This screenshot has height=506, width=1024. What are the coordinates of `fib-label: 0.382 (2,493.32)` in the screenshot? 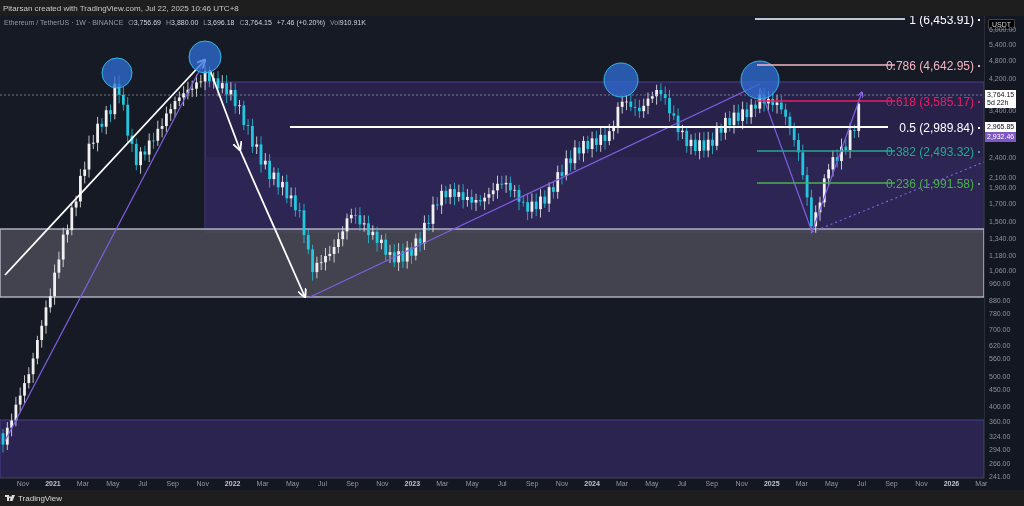 It's located at (932, 152).